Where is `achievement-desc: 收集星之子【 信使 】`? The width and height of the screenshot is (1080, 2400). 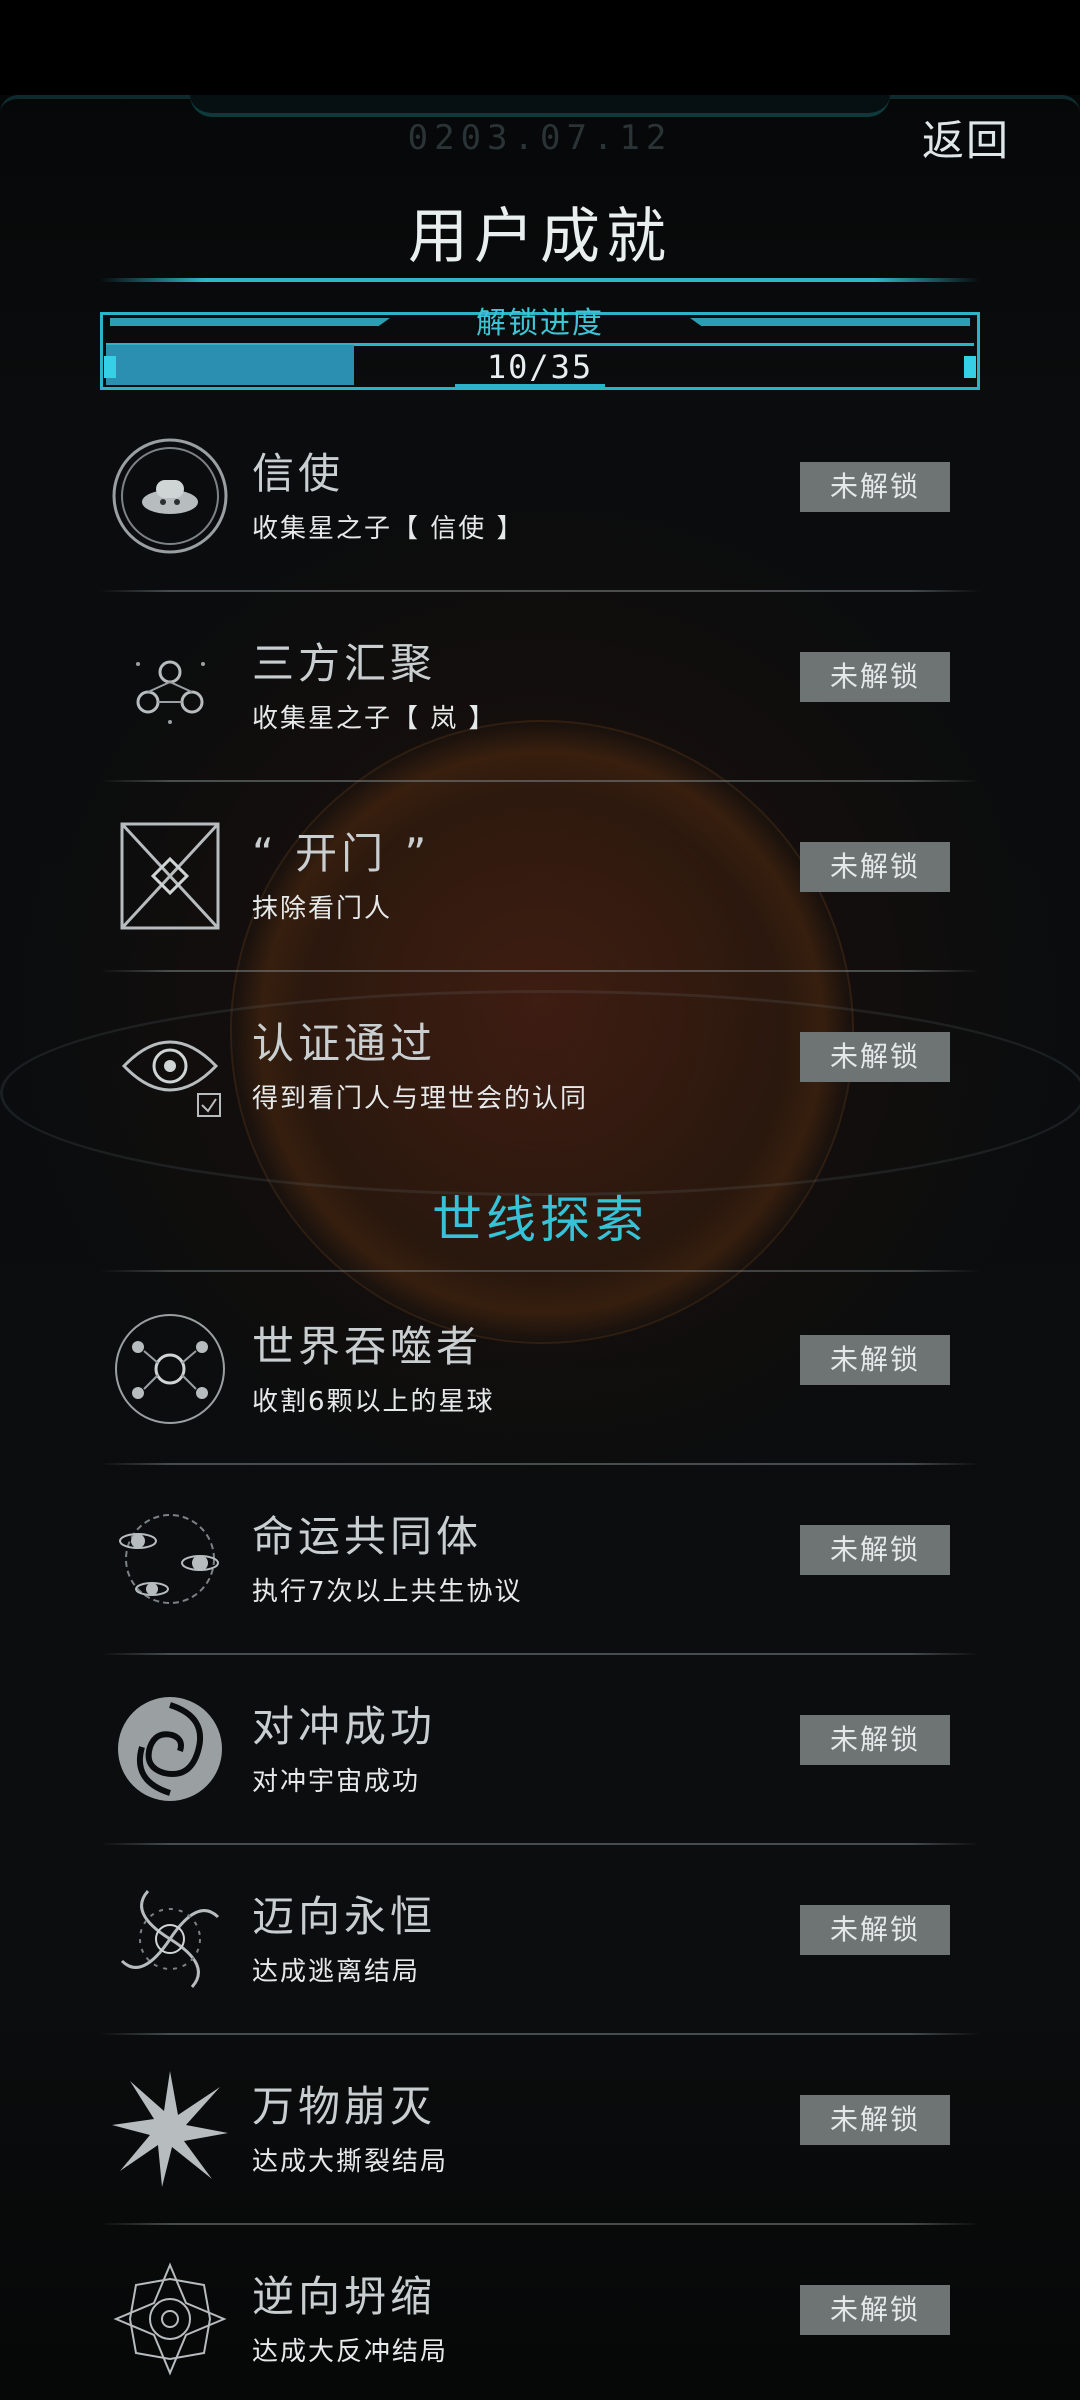
achievement-desc: 收集星之子【 信使 】 is located at coordinates (388, 529).